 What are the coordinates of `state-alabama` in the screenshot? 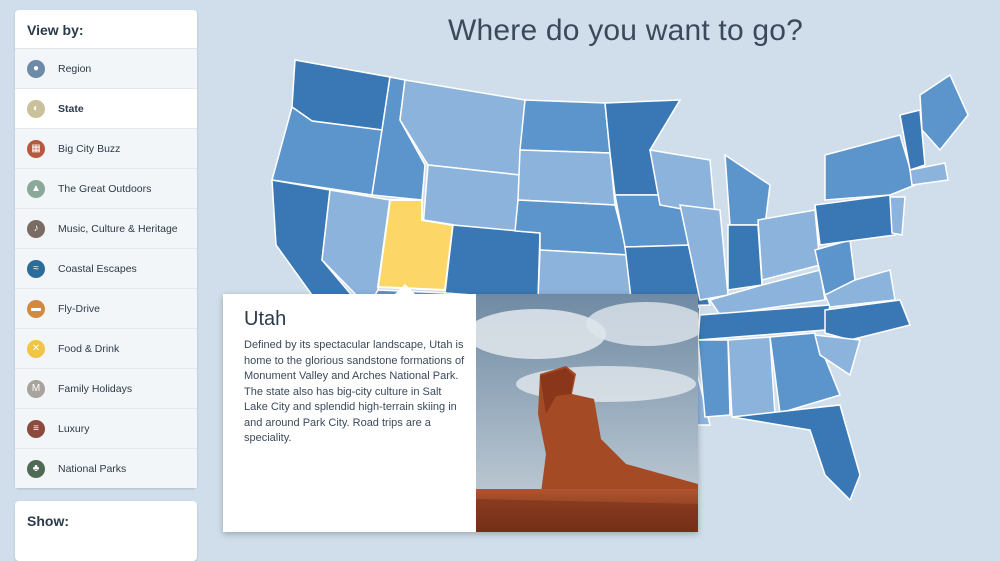 It's located at (751, 377).